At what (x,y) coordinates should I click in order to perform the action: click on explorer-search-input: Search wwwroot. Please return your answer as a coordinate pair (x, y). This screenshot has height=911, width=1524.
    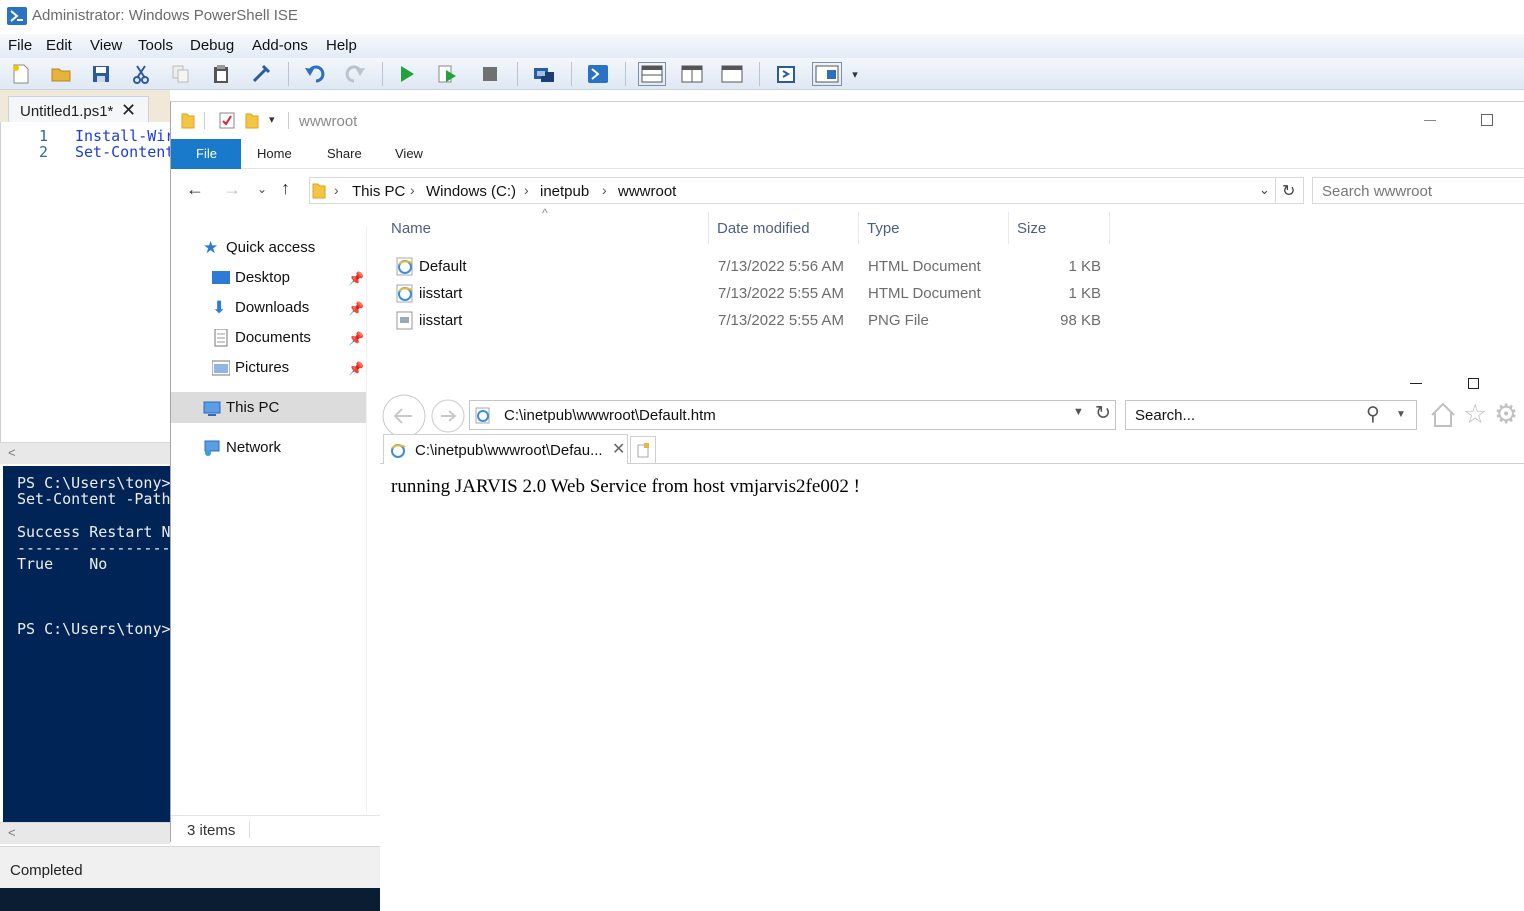
    Looking at the image, I should click on (1418, 190).